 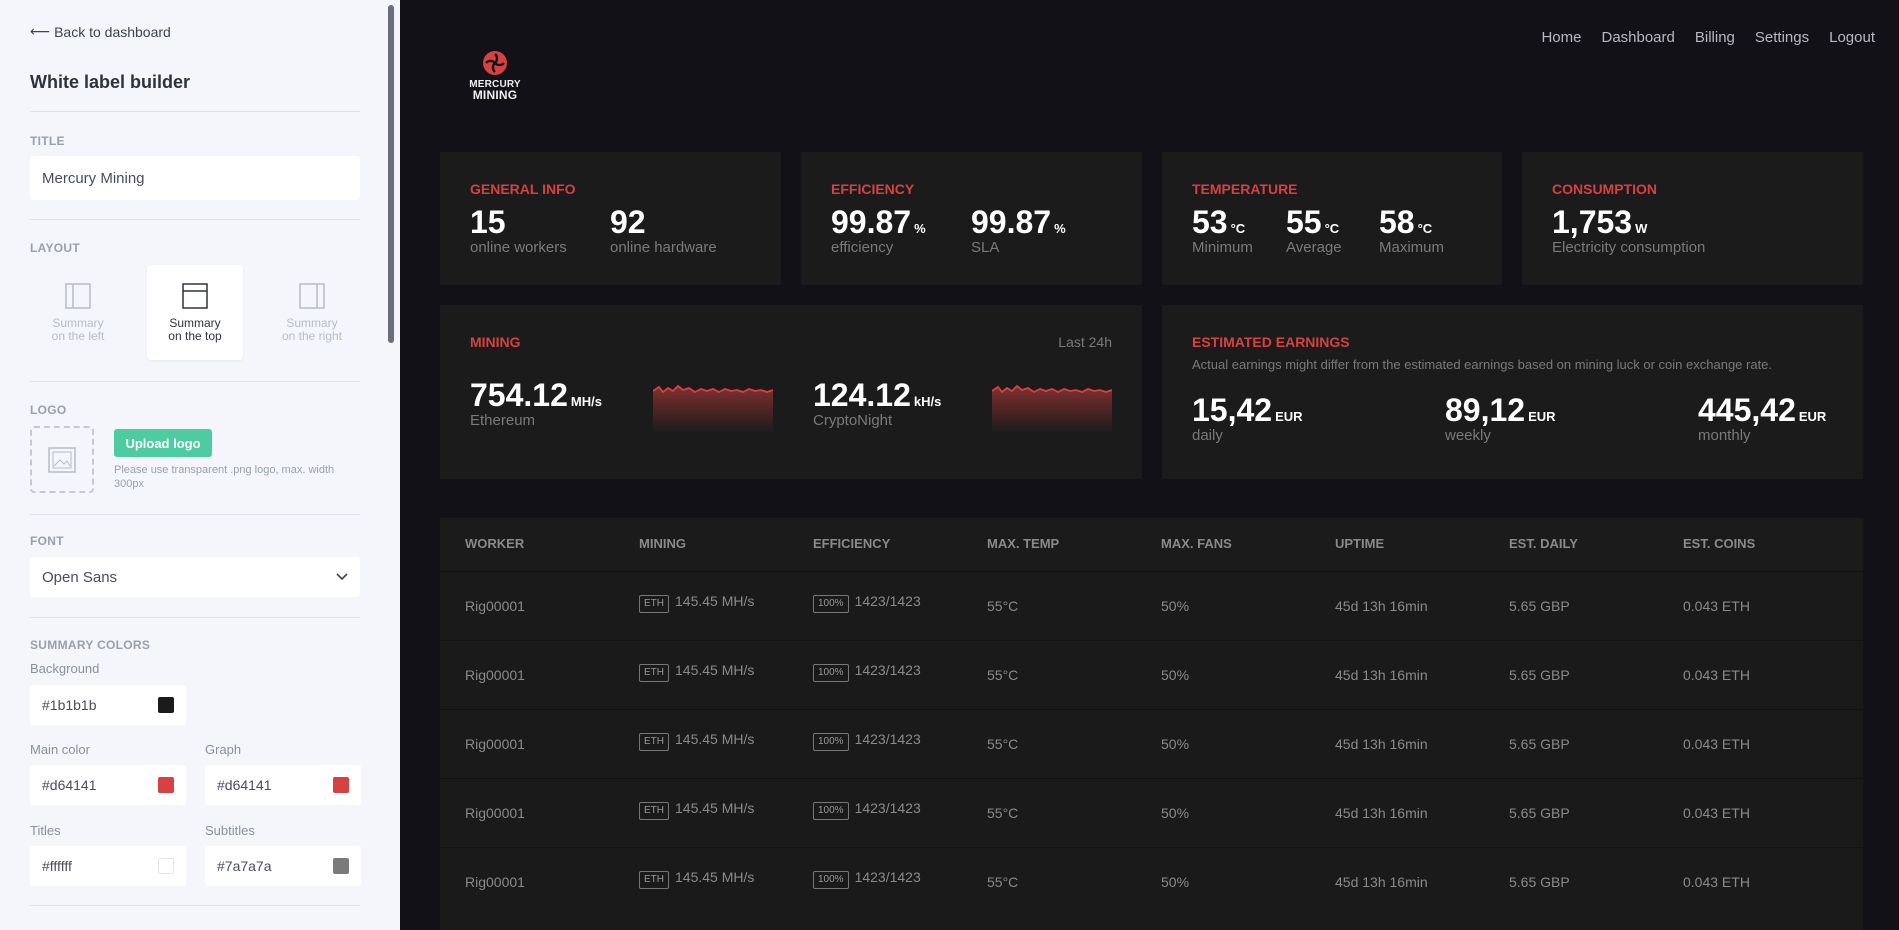 What do you see at coordinates (108, 866) in the screenshot?
I see `titles-color-input: #ffffff` at bounding box center [108, 866].